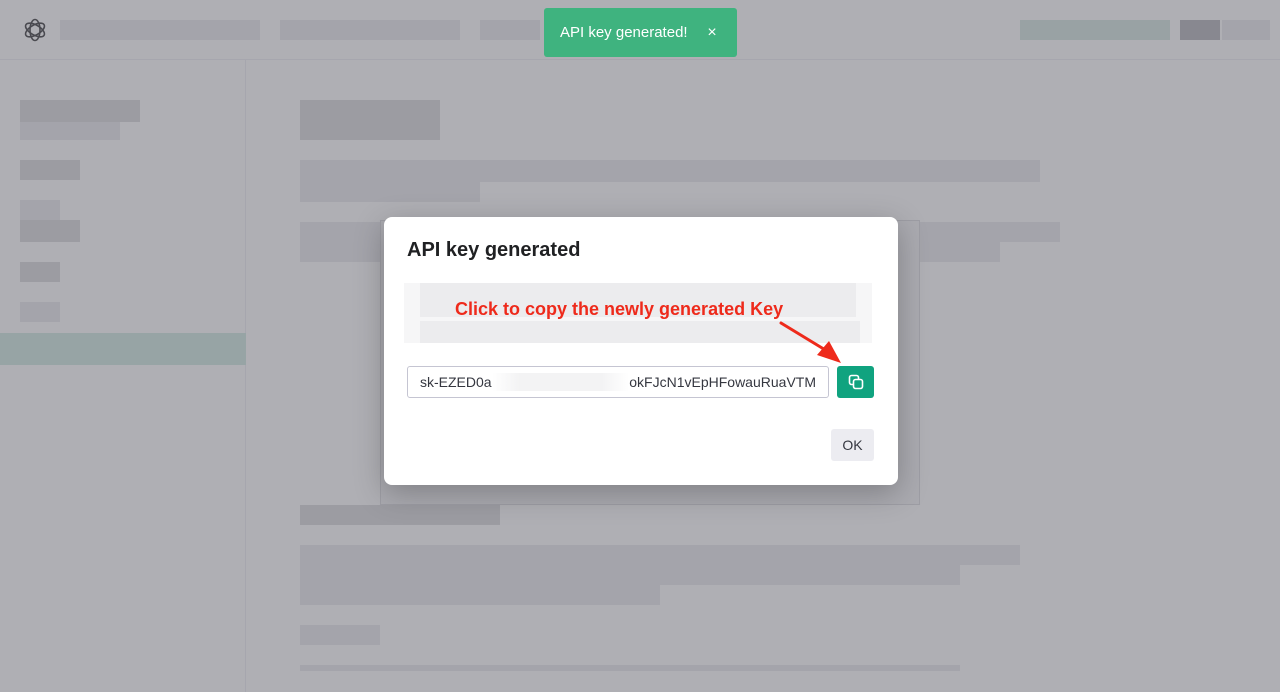 This screenshot has width=1280, height=692. I want to click on toast-message: API key generated!, so click(624, 32).